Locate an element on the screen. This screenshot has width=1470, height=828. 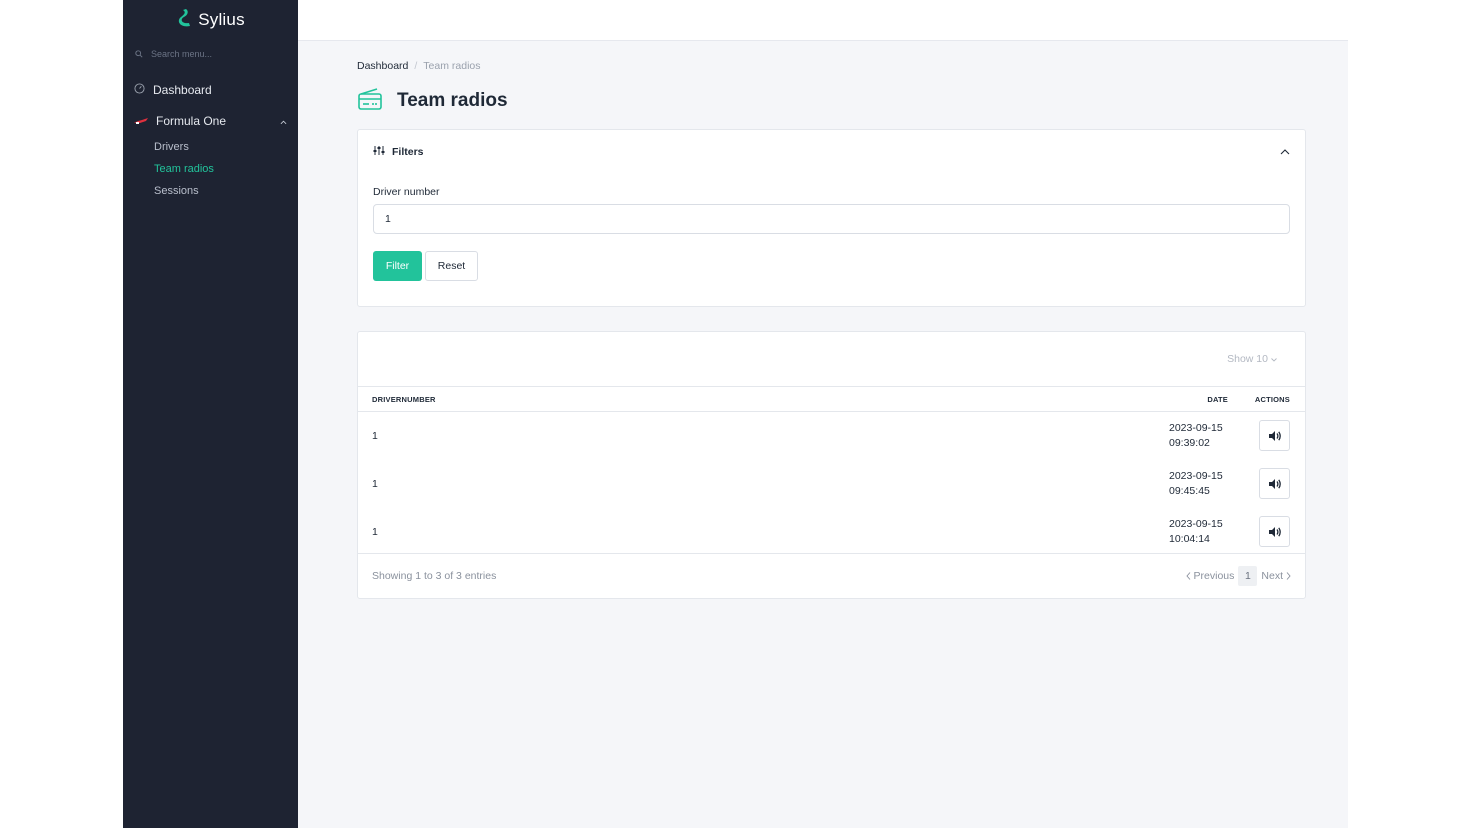
f1-car-icon is located at coordinates (141, 121).